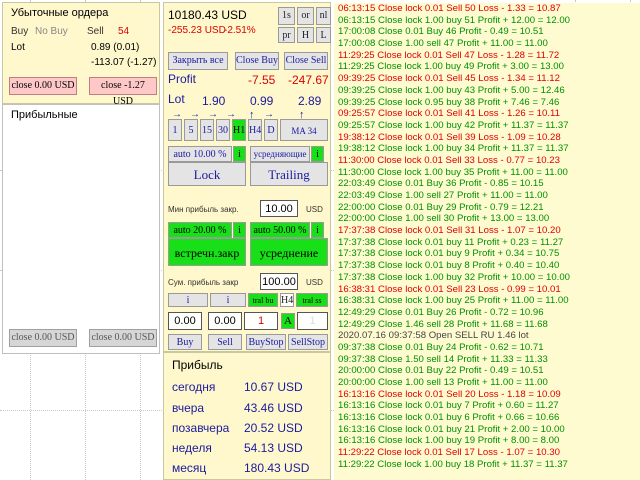  Describe the element at coordinates (261, 321) in the screenshot. I see `order-count-input: 1` at that location.